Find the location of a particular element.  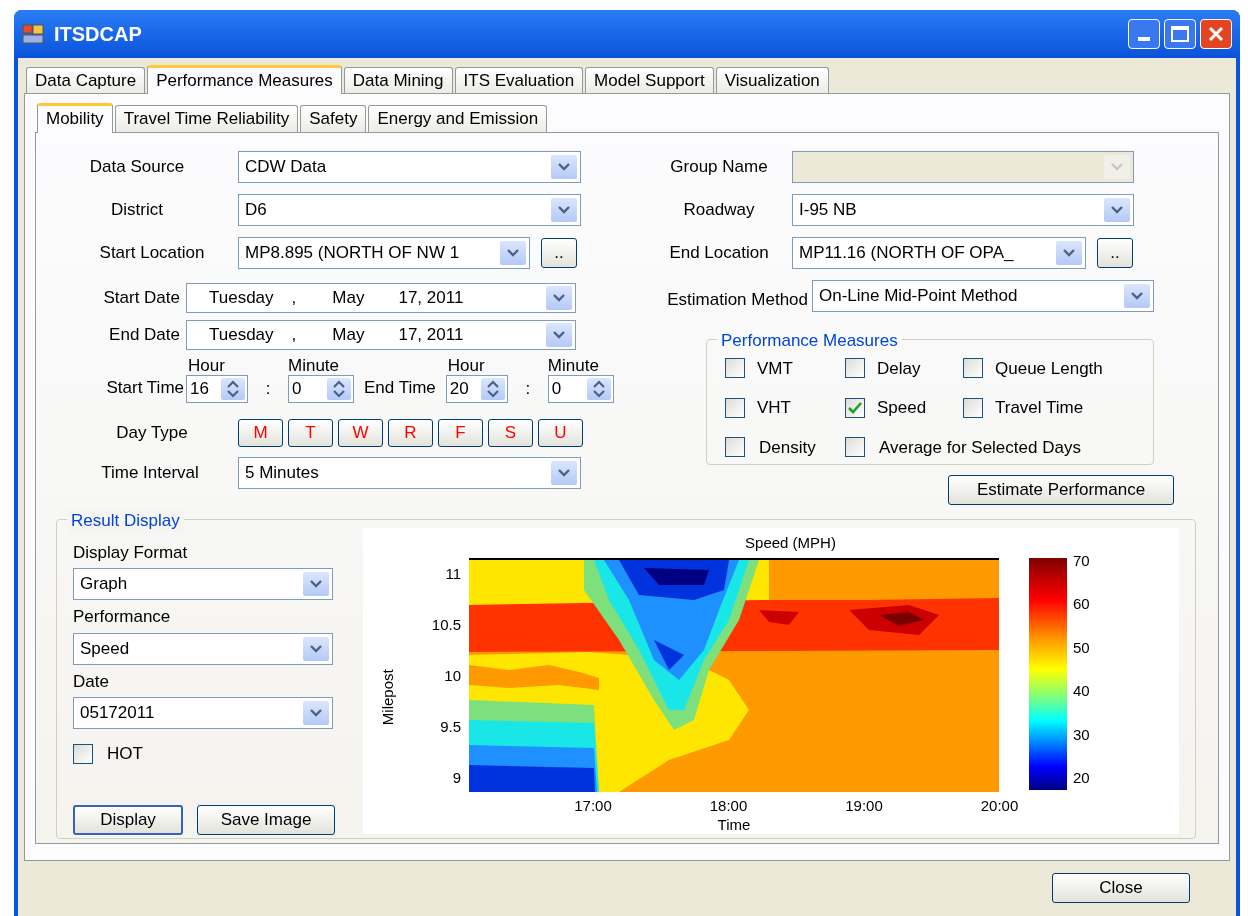

close-icon is located at coordinates (1216, 34).